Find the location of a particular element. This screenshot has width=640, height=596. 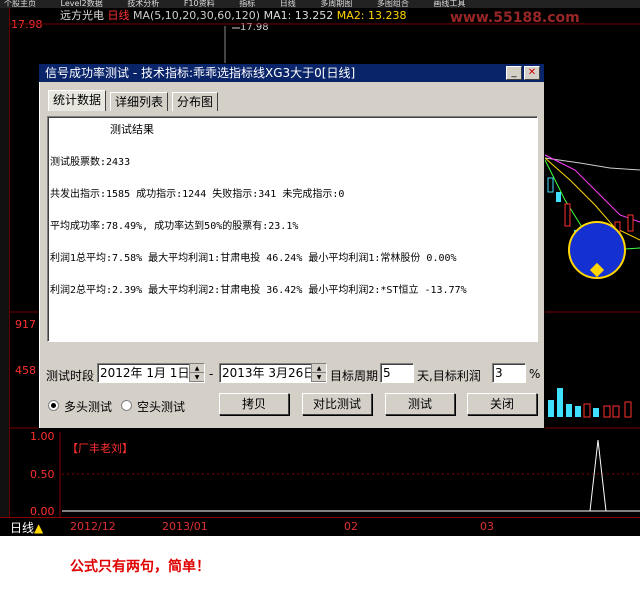

short-test-radio is located at coordinates (126, 405).